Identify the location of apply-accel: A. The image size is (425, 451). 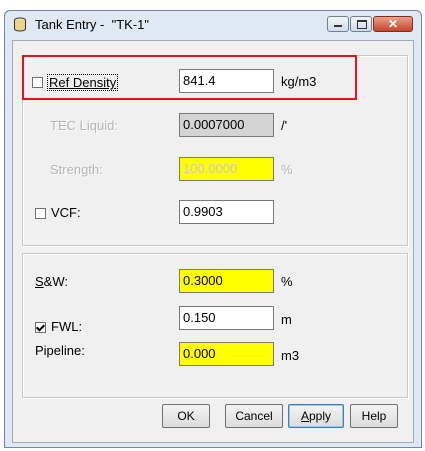
(304, 416).